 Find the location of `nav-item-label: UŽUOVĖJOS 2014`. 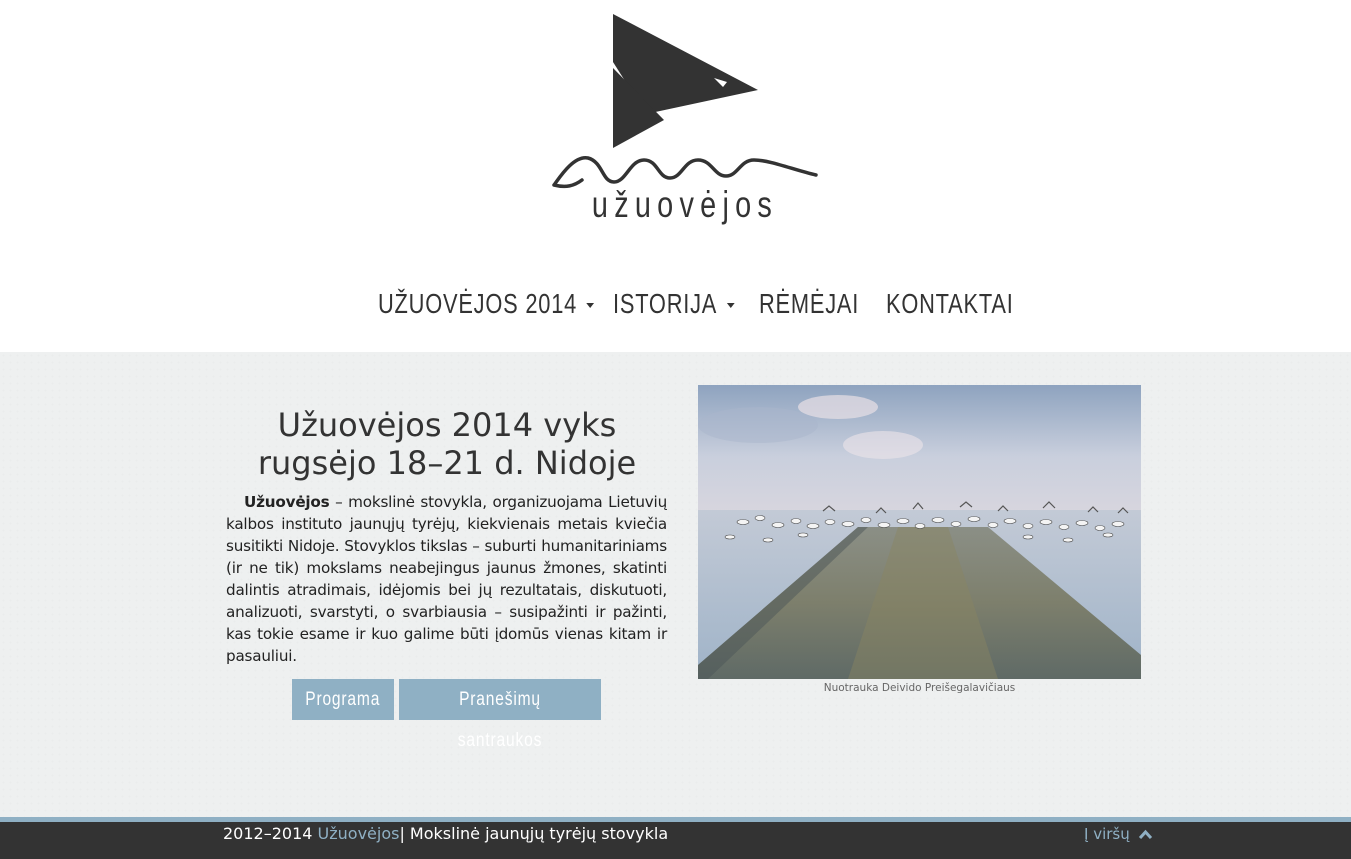

nav-item-label: UŽUOVĖJOS 2014 is located at coordinates (478, 303).